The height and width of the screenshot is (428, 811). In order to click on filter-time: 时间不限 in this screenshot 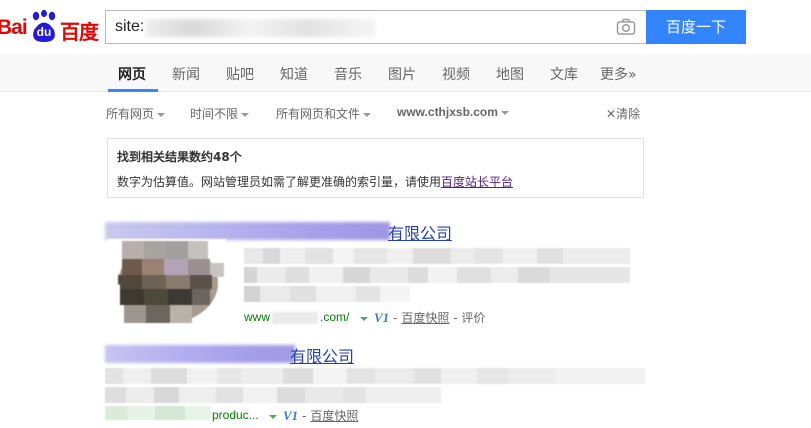, I will do `click(220, 113)`.